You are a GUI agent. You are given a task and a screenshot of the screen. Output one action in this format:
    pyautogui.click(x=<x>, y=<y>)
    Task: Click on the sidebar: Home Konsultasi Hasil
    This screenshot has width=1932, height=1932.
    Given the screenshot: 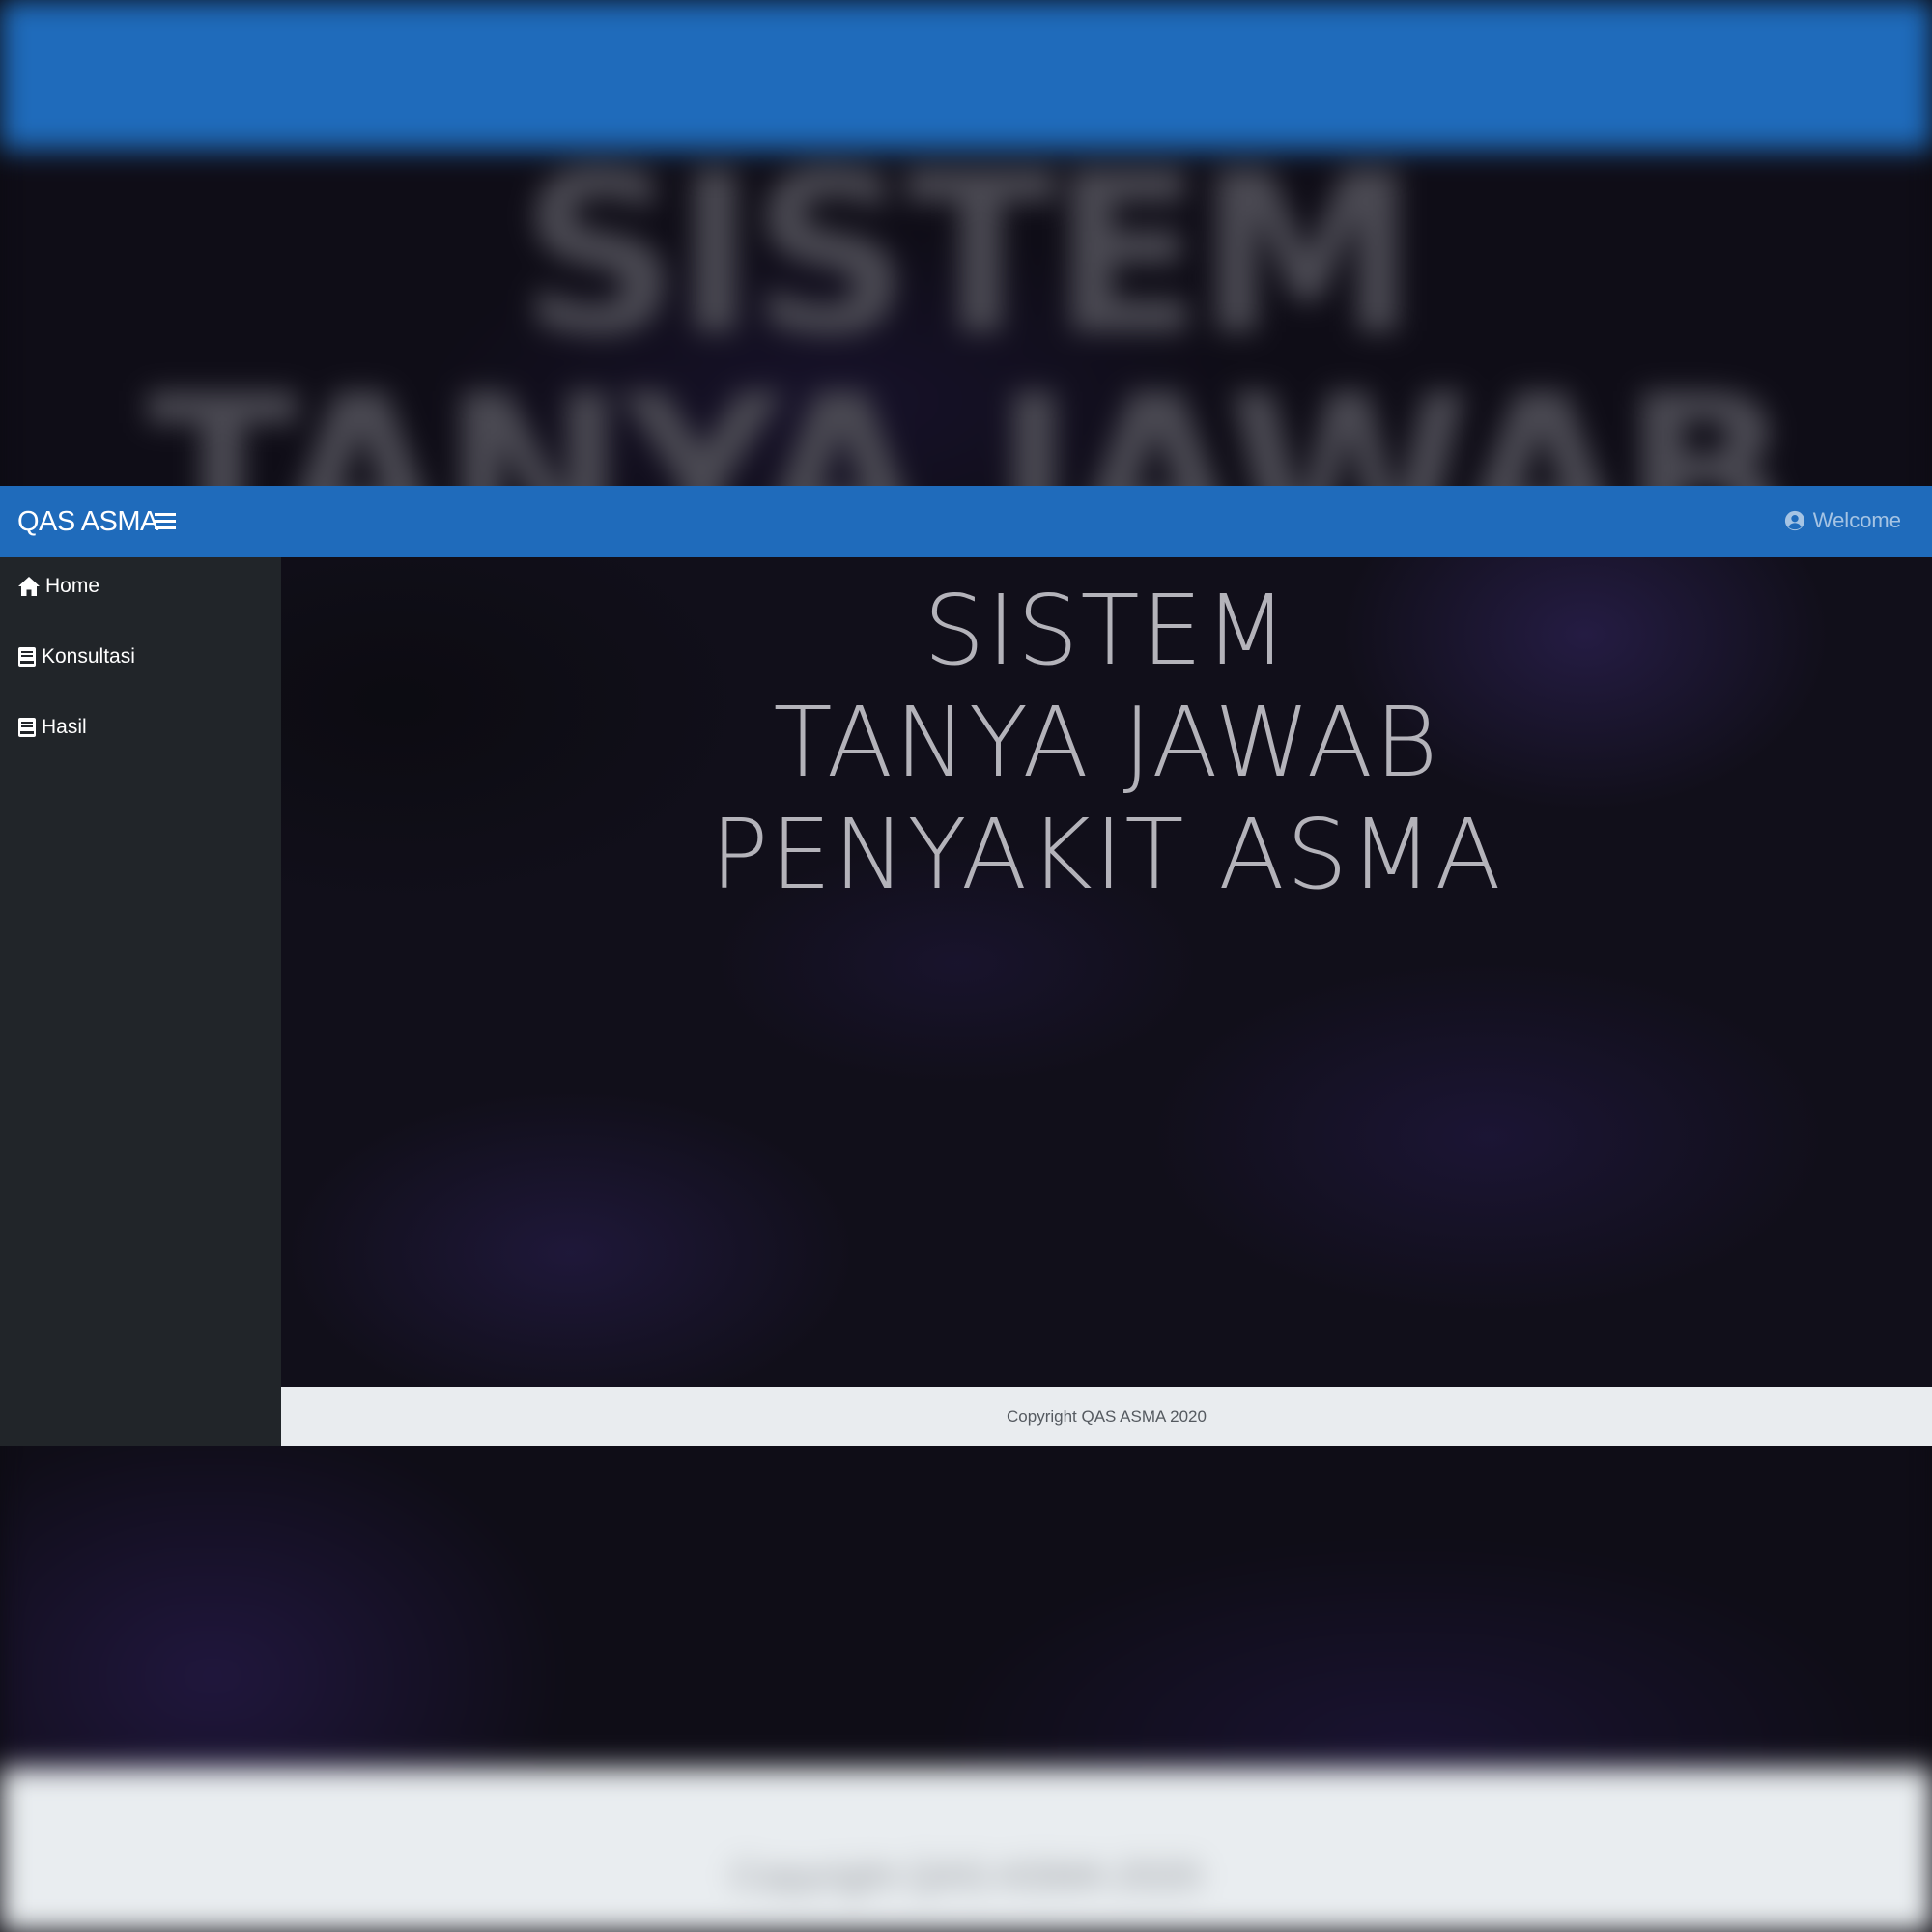 What is the action you would take?
    pyautogui.click(x=140, y=1002)
    